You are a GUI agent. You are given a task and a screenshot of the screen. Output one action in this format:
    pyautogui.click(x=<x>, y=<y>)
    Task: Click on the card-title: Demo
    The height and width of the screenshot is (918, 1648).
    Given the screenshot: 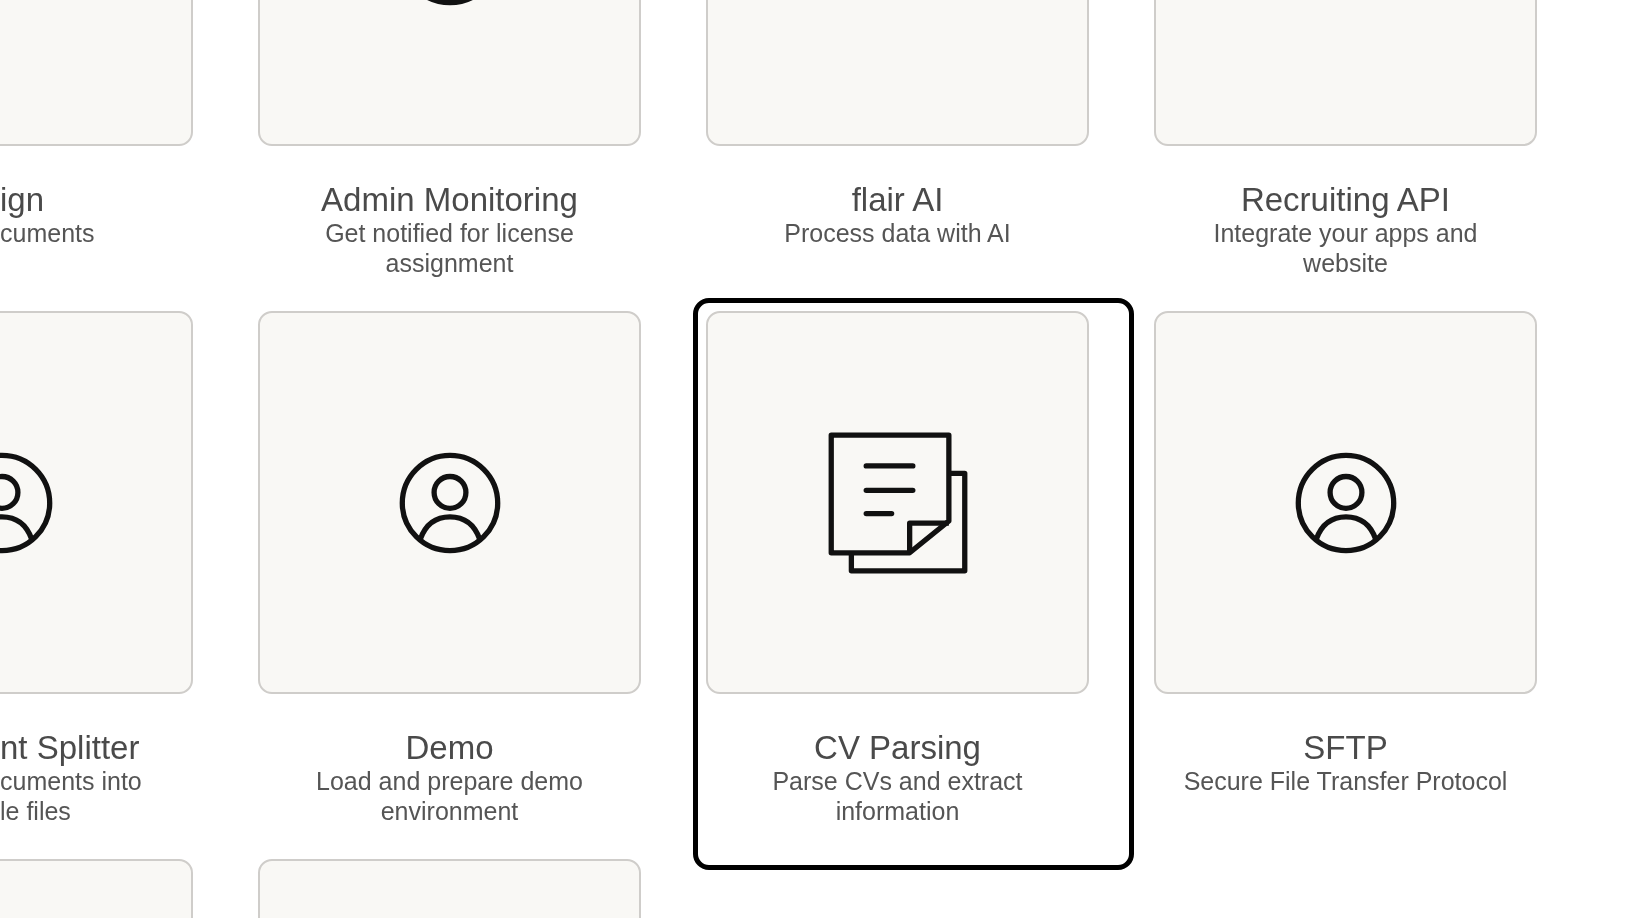 What is the action you would take?
    pyautogui.click(x=449, y=748)
    